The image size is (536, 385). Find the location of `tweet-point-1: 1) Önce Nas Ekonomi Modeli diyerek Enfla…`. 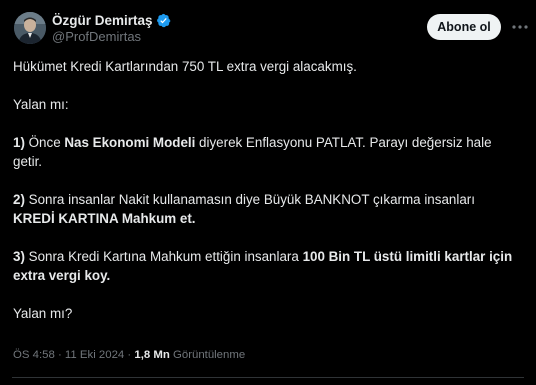

tweet-point-1: 1) Önce Nas Ekonomi Modeli diyerek Enfla… is located at coordinates (263, 152).